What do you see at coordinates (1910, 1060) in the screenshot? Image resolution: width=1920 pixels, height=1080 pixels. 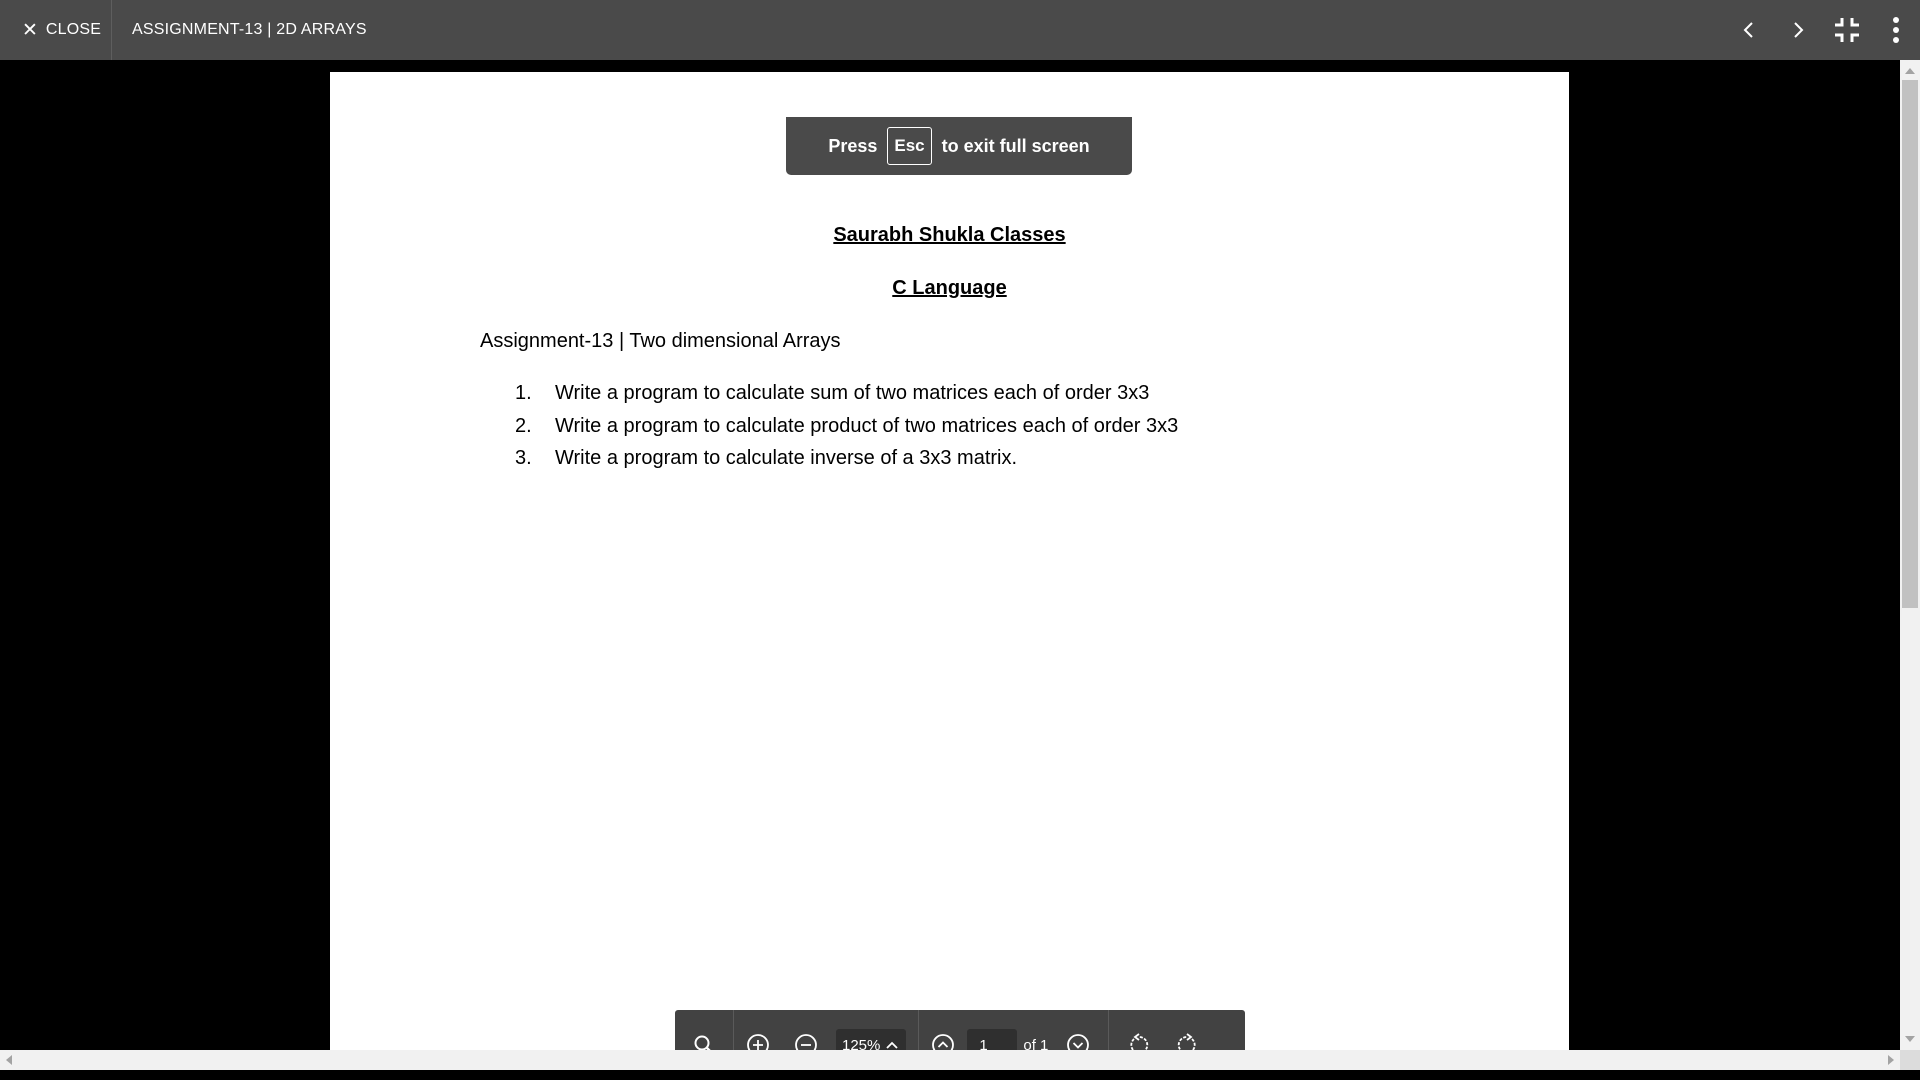 I see `scrollbar-corner` at bounding box center [1910, 1060].